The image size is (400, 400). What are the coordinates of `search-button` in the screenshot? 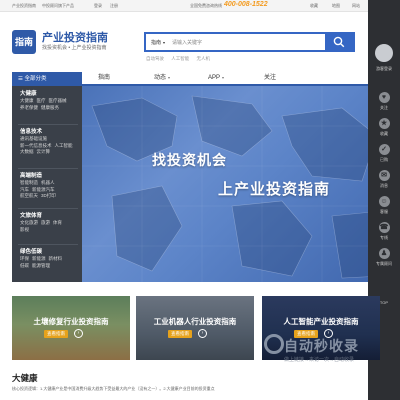 It's located at (339, 42).